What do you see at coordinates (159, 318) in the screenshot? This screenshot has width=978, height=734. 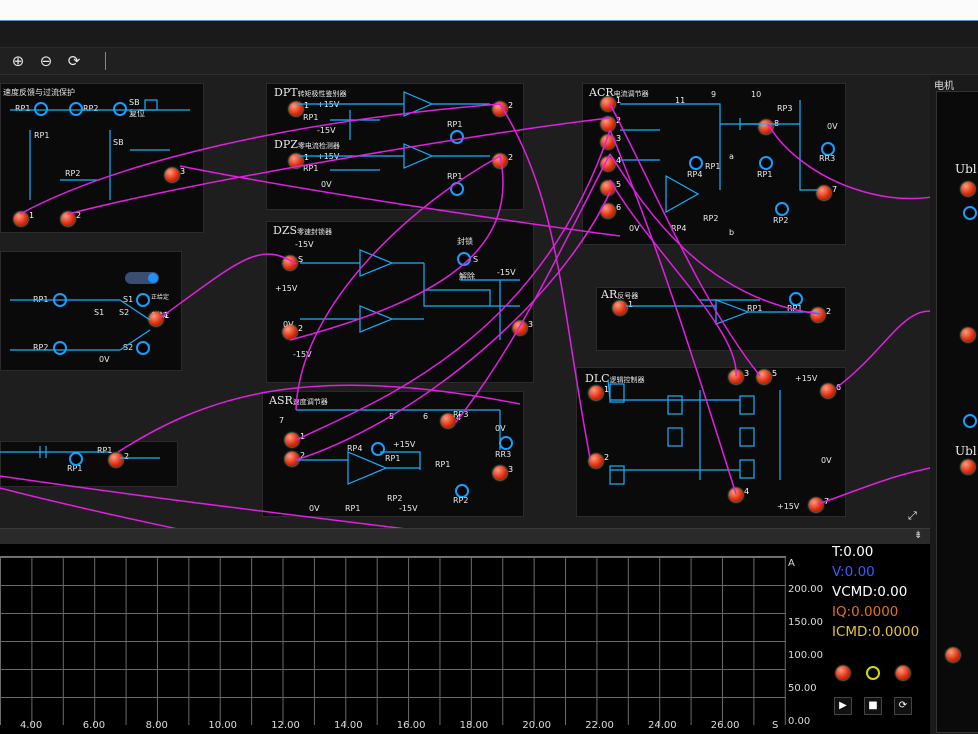 I see `terminal-given-1: 1` at bounding box center [159, 318].